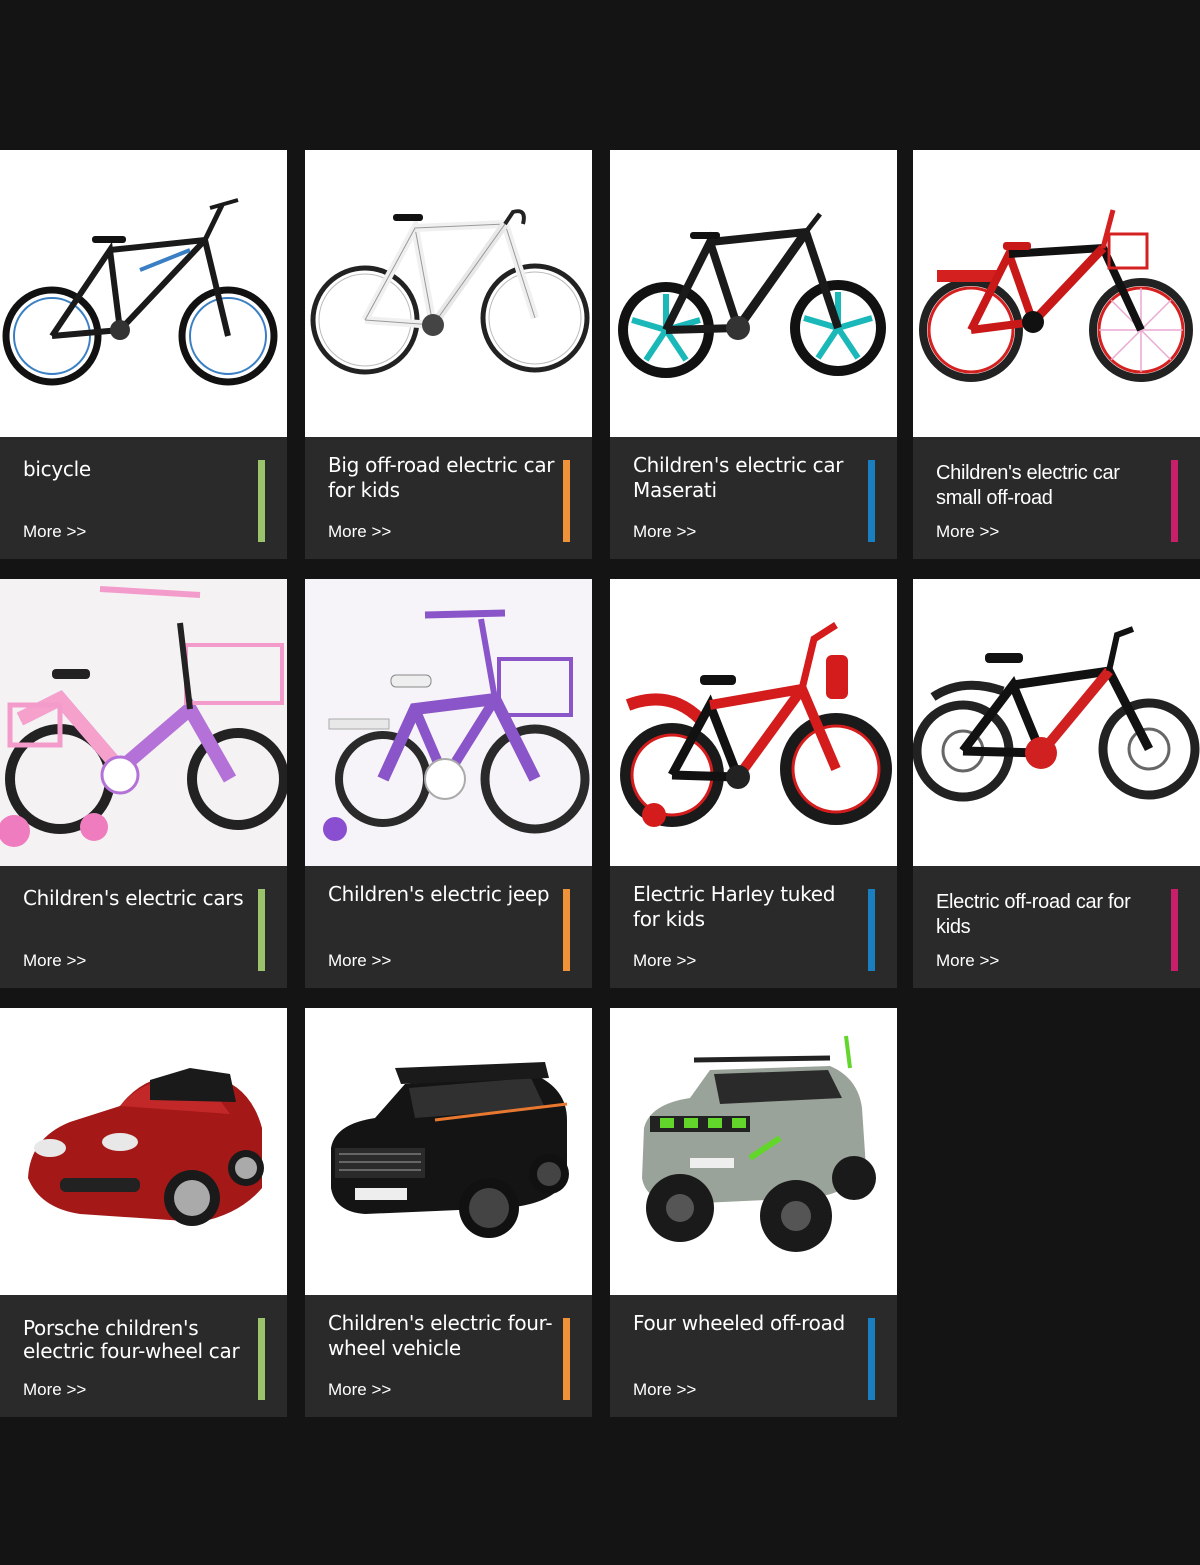 Image resolution: width=1200 pixels, height=1565 pixels. I want to click on product-card: Electric off-road car for kids More >>, so click(1056, 783).